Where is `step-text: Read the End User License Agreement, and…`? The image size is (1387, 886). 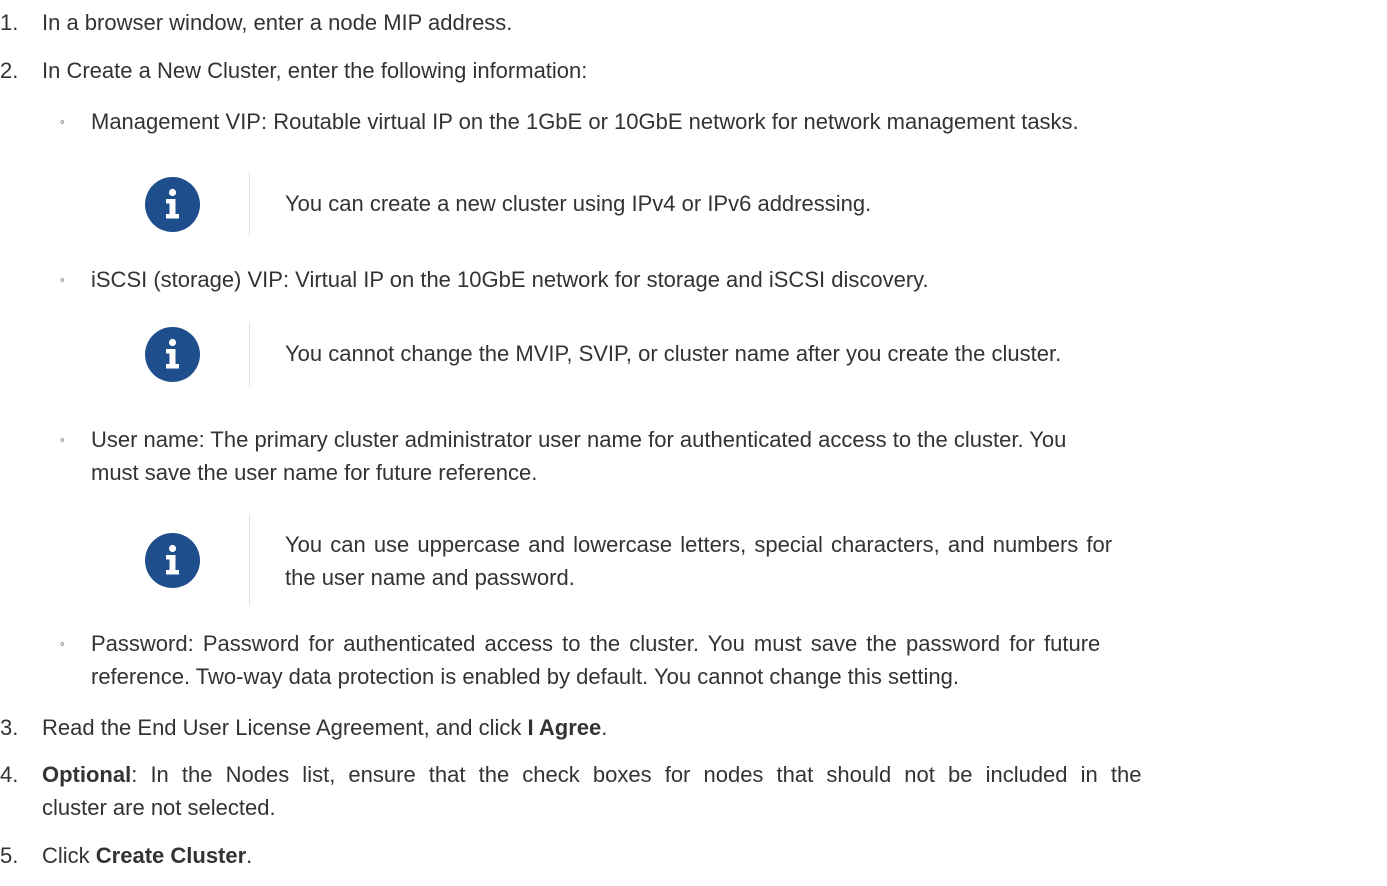
step-text: Read the End User License Agreement, and… is located at coordinates (285, 727).